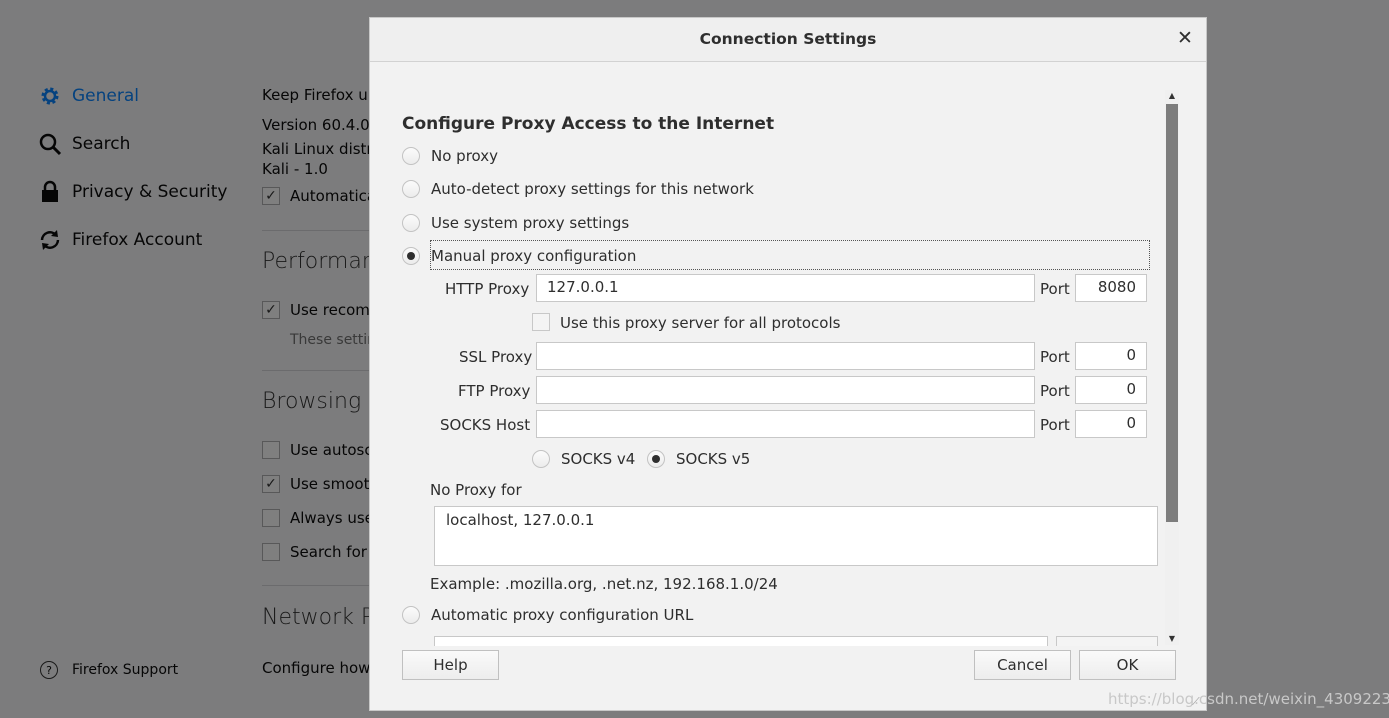  I want to click on dialog-title: Connection Settings, so click(788, 39).